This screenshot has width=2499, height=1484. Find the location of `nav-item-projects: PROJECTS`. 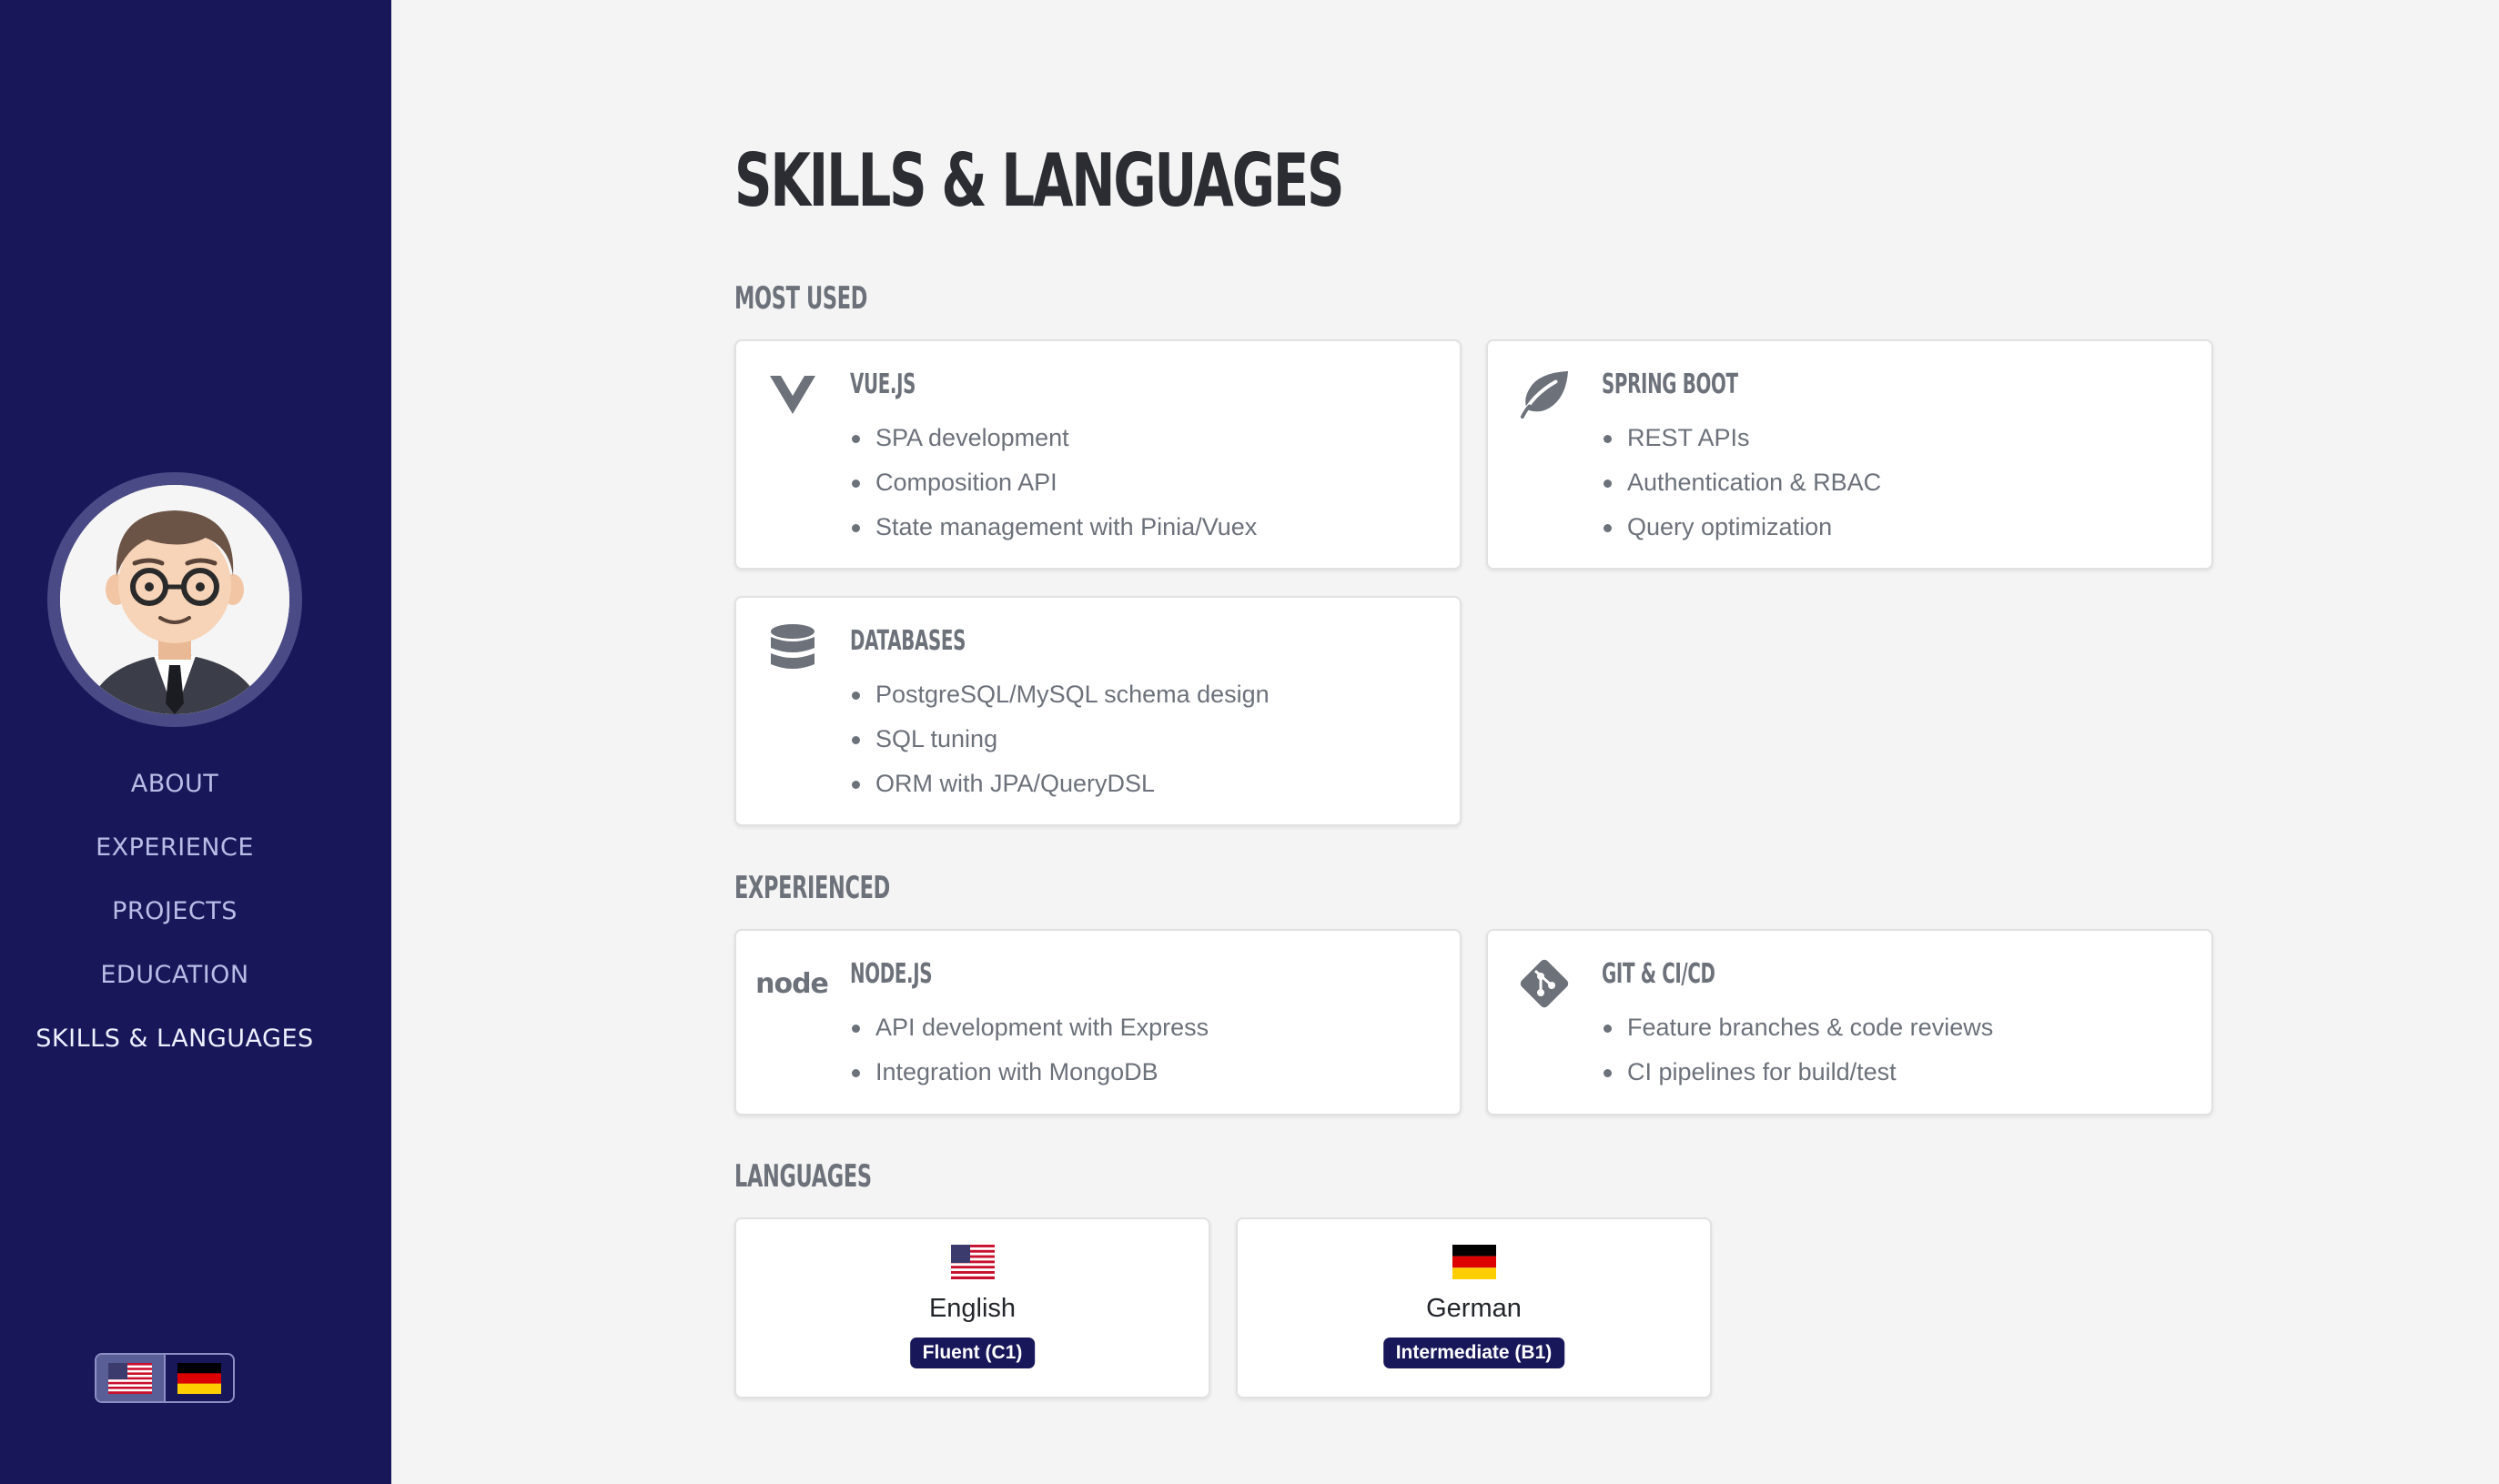

nav-item-projects: PROJECTS is located at coordinates (174, 922).